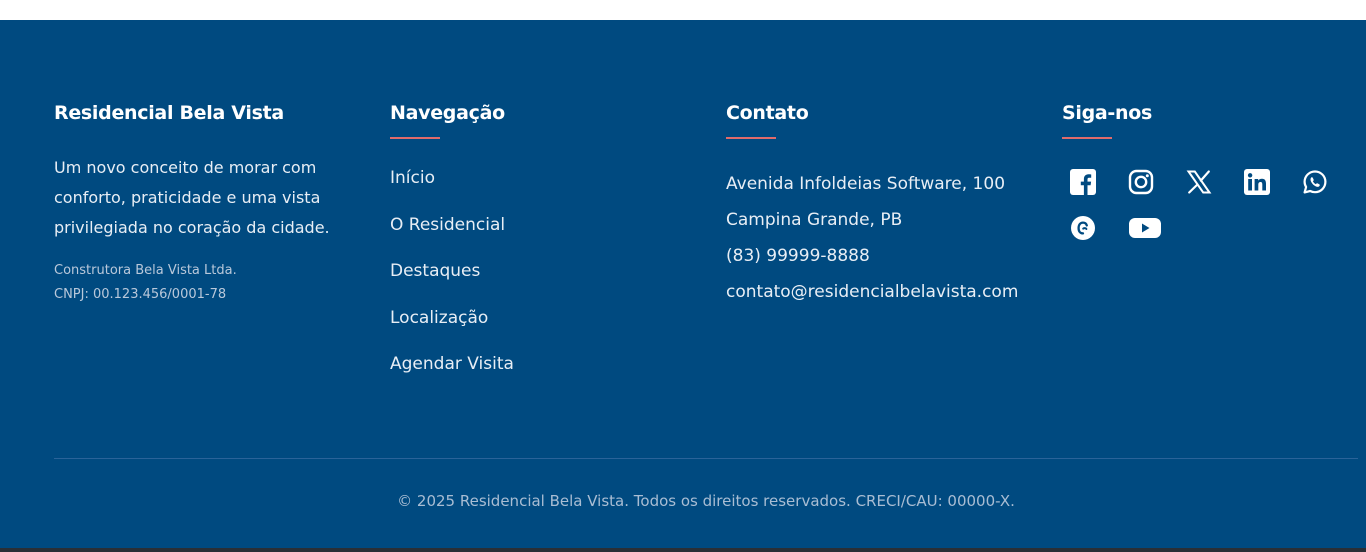 The width and height of the screenshot is (1366, 552). I want to click on top-page-strip, so click(683, 10).